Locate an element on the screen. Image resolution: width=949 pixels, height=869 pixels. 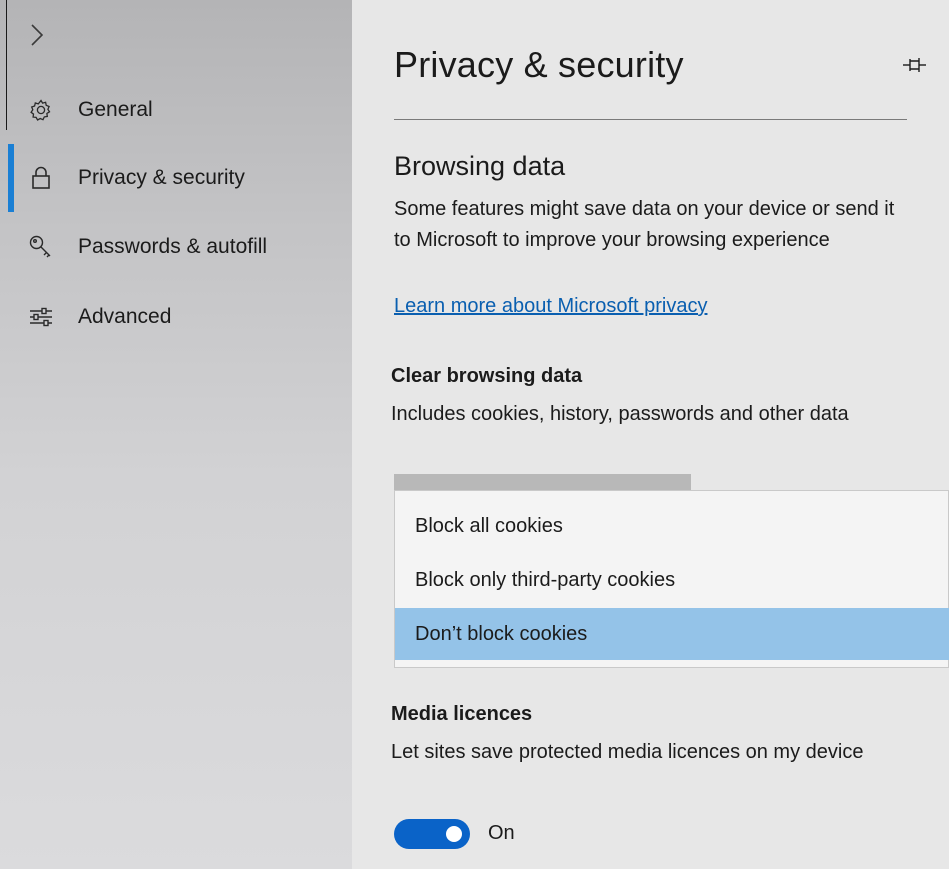
key-icon is located at coordinates (41, 247).